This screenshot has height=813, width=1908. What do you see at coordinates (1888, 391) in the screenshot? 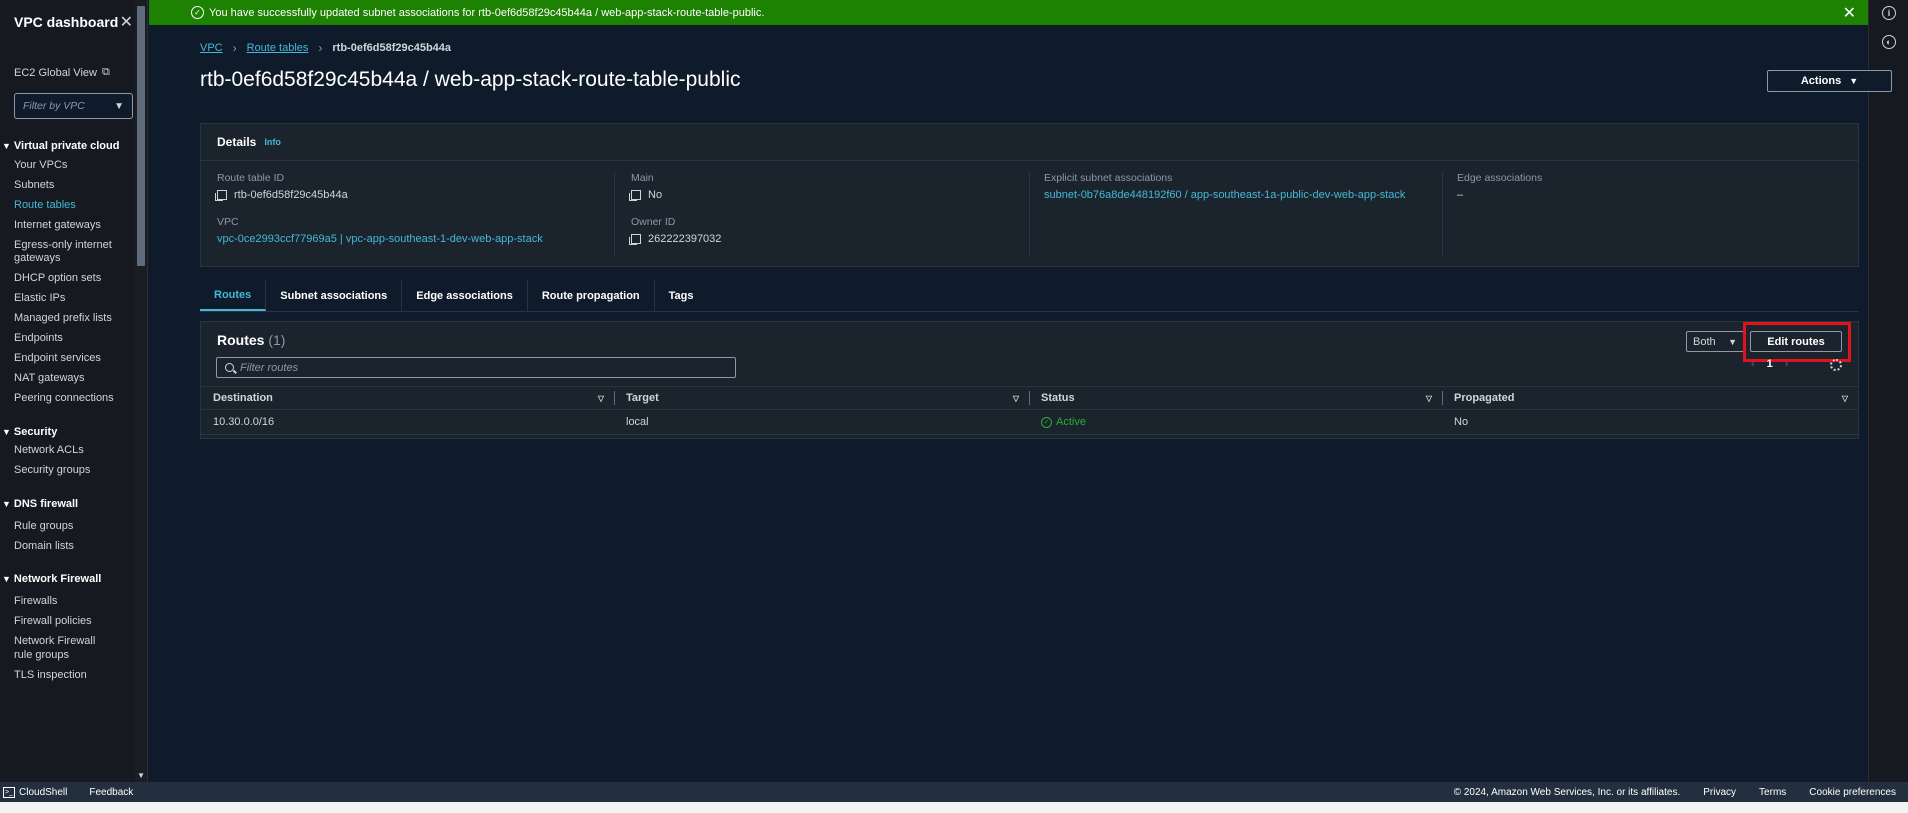
I see `right-rail: i ◐` at bounding box center [1888, 391].